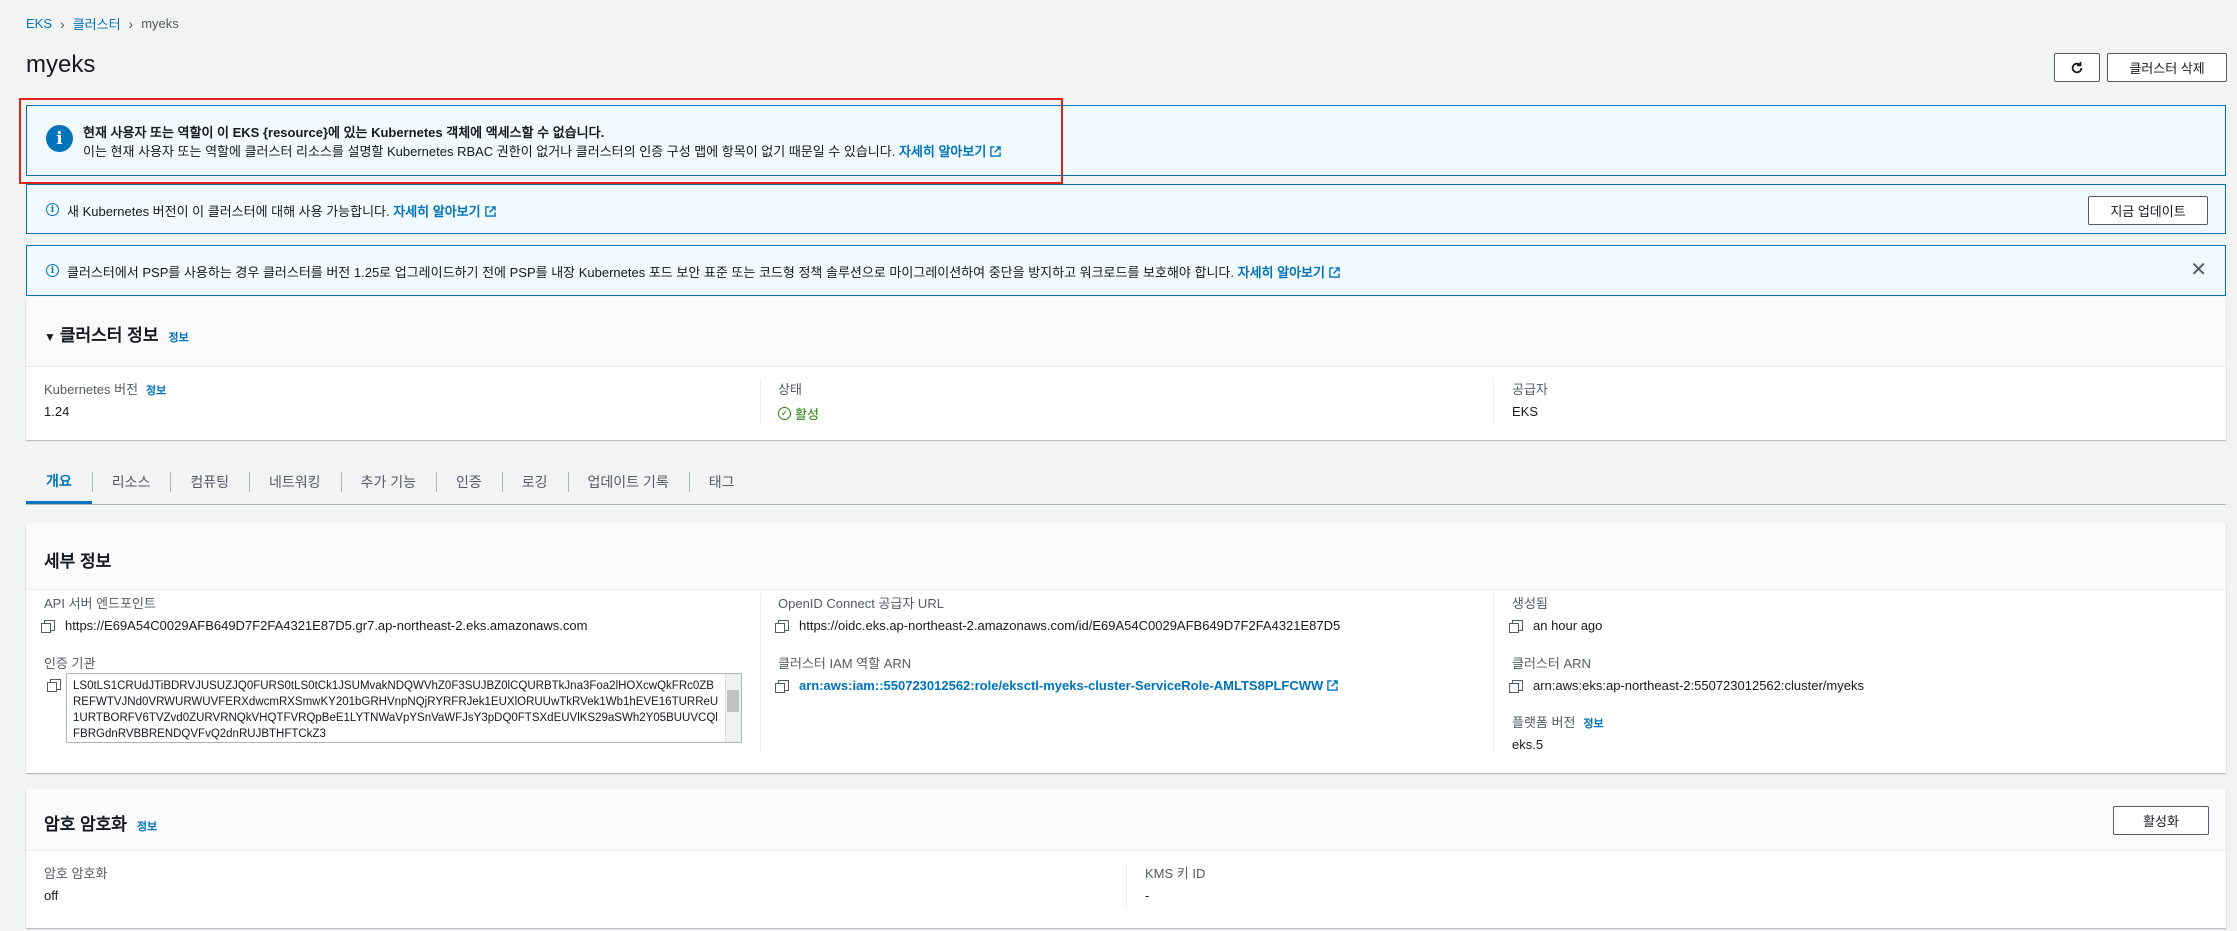 This screenshot has width=2237, height=931. What do you see at coordinates (1544, 722) in the screenshot?
I see `platform-version-label: 플랫폼 버전` at bounding box center [1544, 722].